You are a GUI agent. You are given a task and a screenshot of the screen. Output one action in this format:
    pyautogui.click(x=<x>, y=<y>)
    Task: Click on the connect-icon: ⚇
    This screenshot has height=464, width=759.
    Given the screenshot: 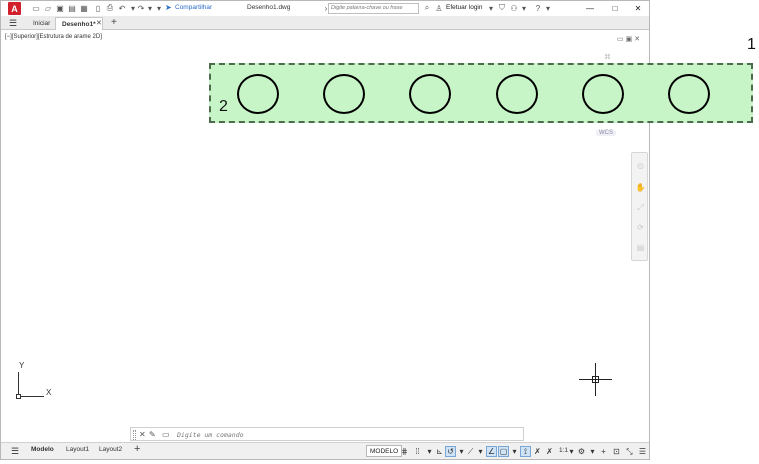 What is the action you would take?
    pyautogui.click(x=514, y=8)
    